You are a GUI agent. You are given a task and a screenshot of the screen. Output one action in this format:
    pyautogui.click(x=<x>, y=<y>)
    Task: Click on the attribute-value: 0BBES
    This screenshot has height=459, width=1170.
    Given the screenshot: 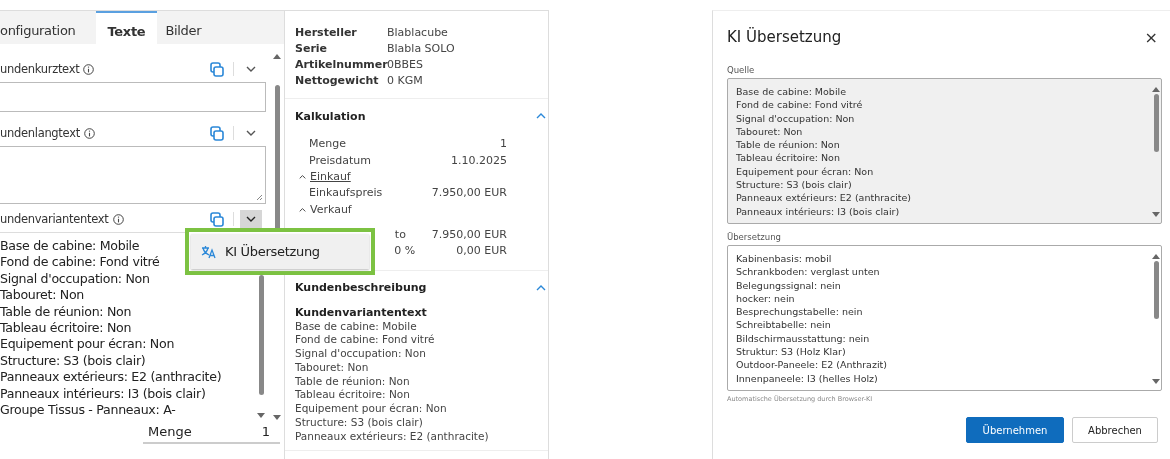 What is the action you would take?
    pyautogui.click(x=406, y=64)
    